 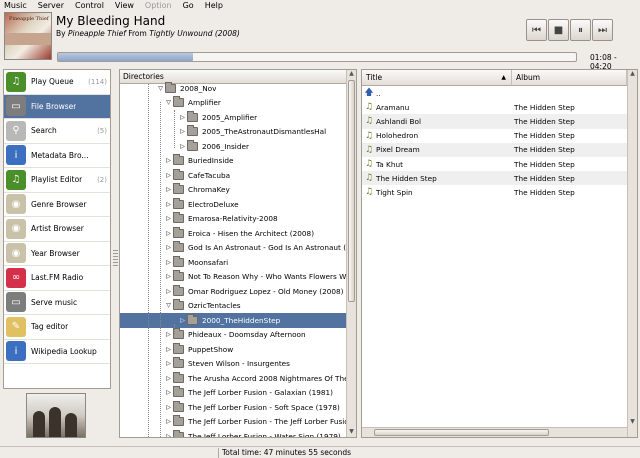 I want to click on hscroll-thumb, so click(x=461, y=432).